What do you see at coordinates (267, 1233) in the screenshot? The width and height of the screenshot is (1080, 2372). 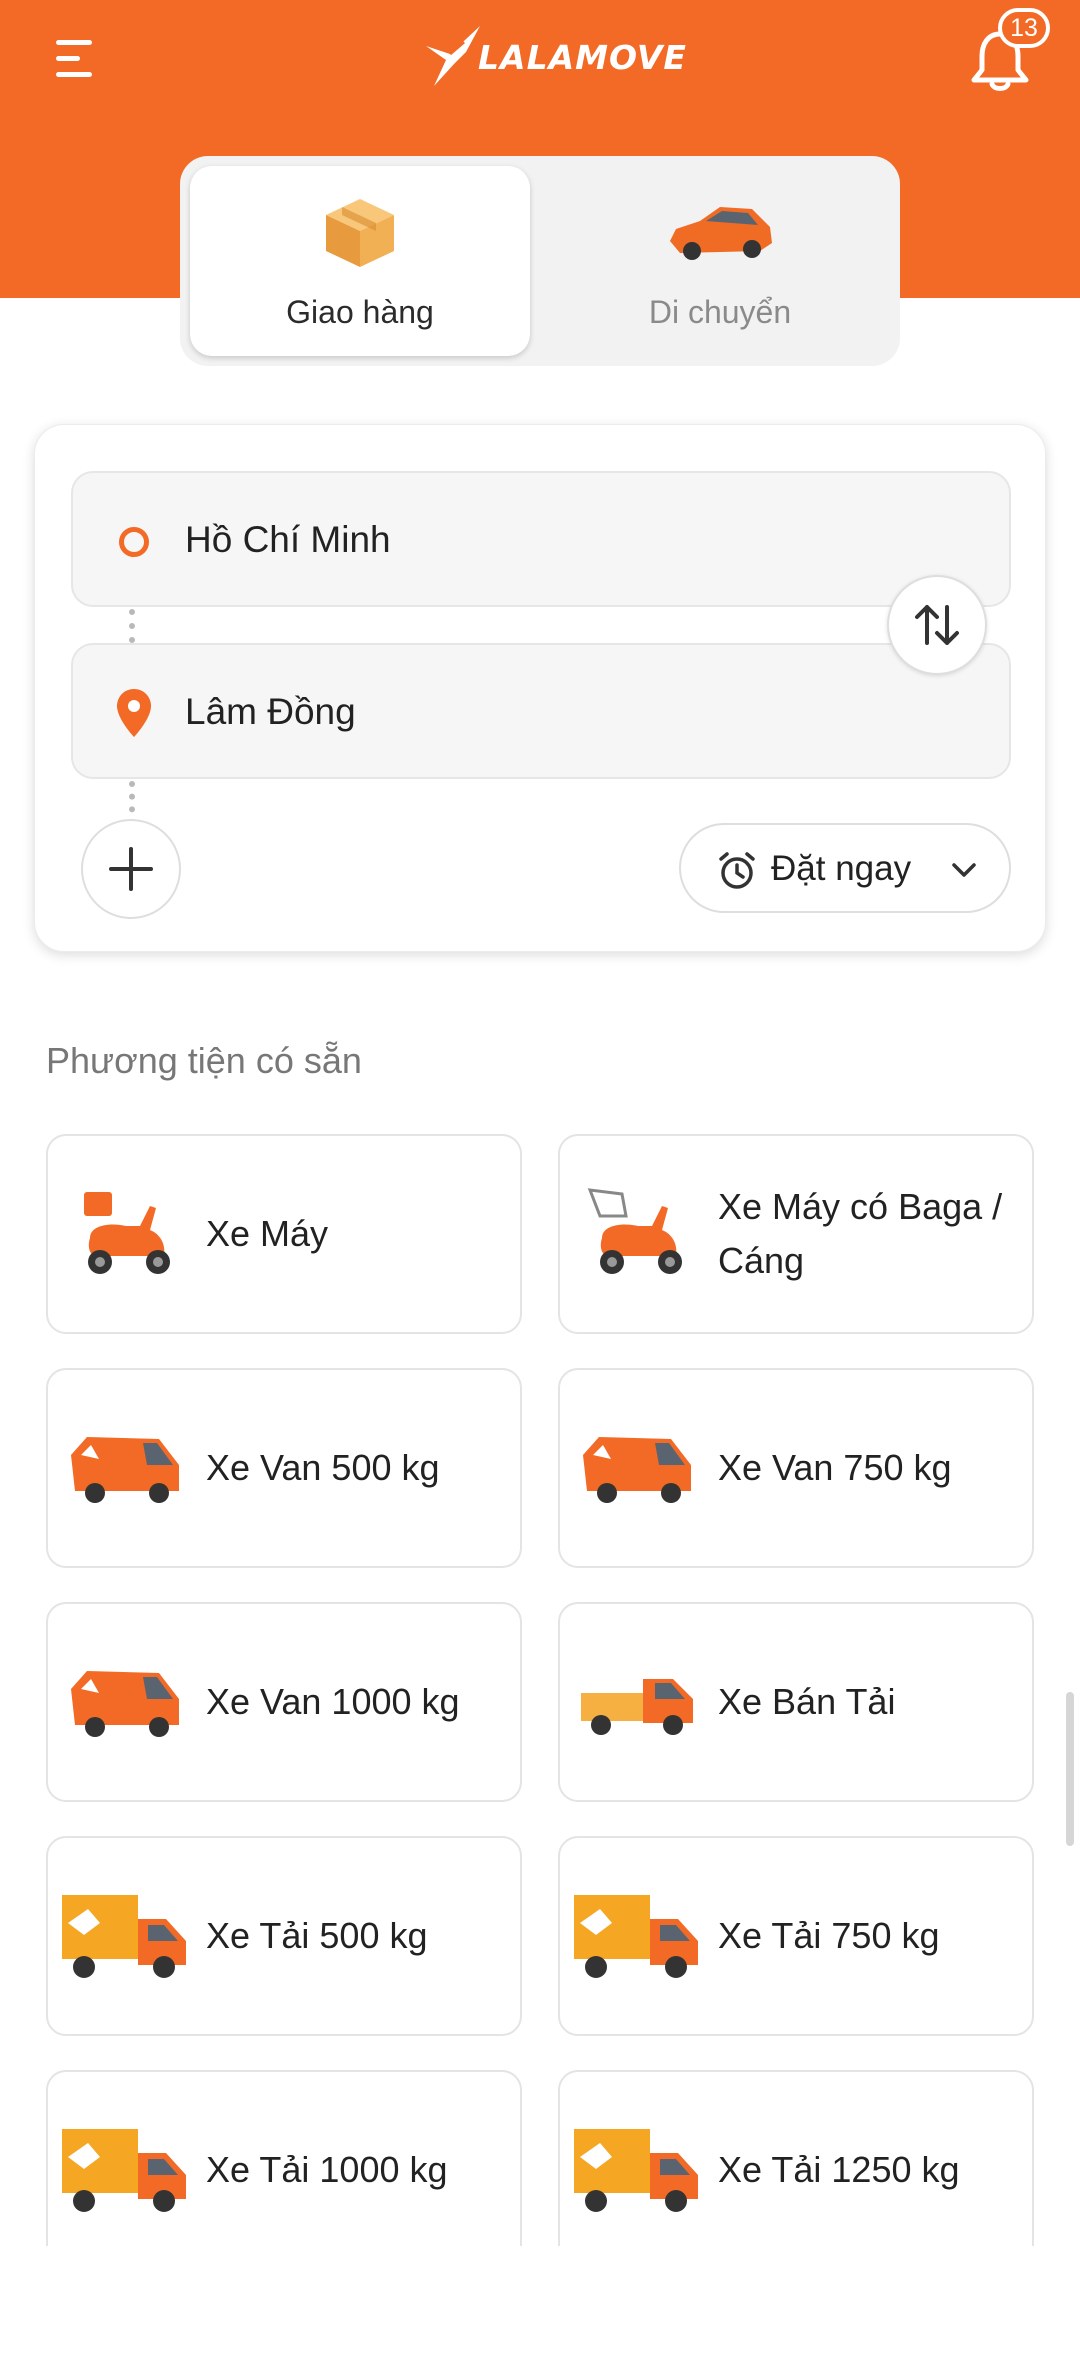 I see `vehicle-name: Xe Máy` at bounding box center [267, 1233].